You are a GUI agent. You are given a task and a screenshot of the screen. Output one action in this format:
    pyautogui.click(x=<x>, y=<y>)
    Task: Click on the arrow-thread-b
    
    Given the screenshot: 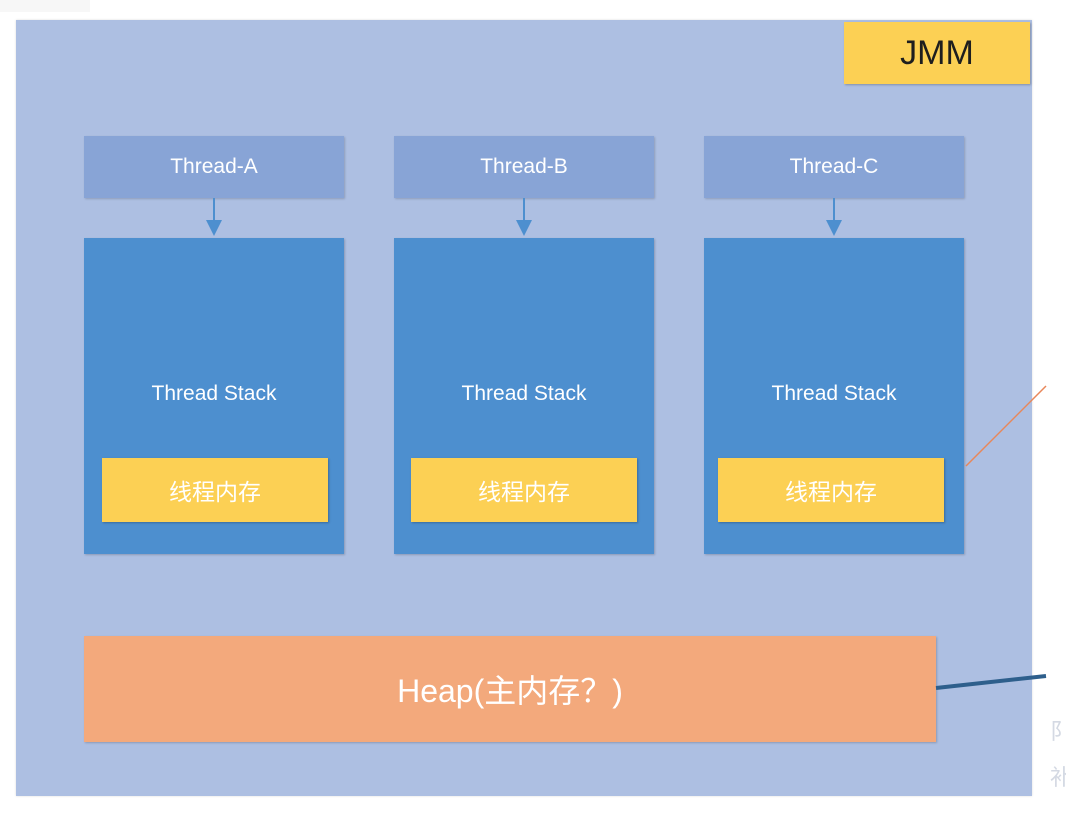 What is the action you would take?
    pyautogui.click(x=524, y=217)
    